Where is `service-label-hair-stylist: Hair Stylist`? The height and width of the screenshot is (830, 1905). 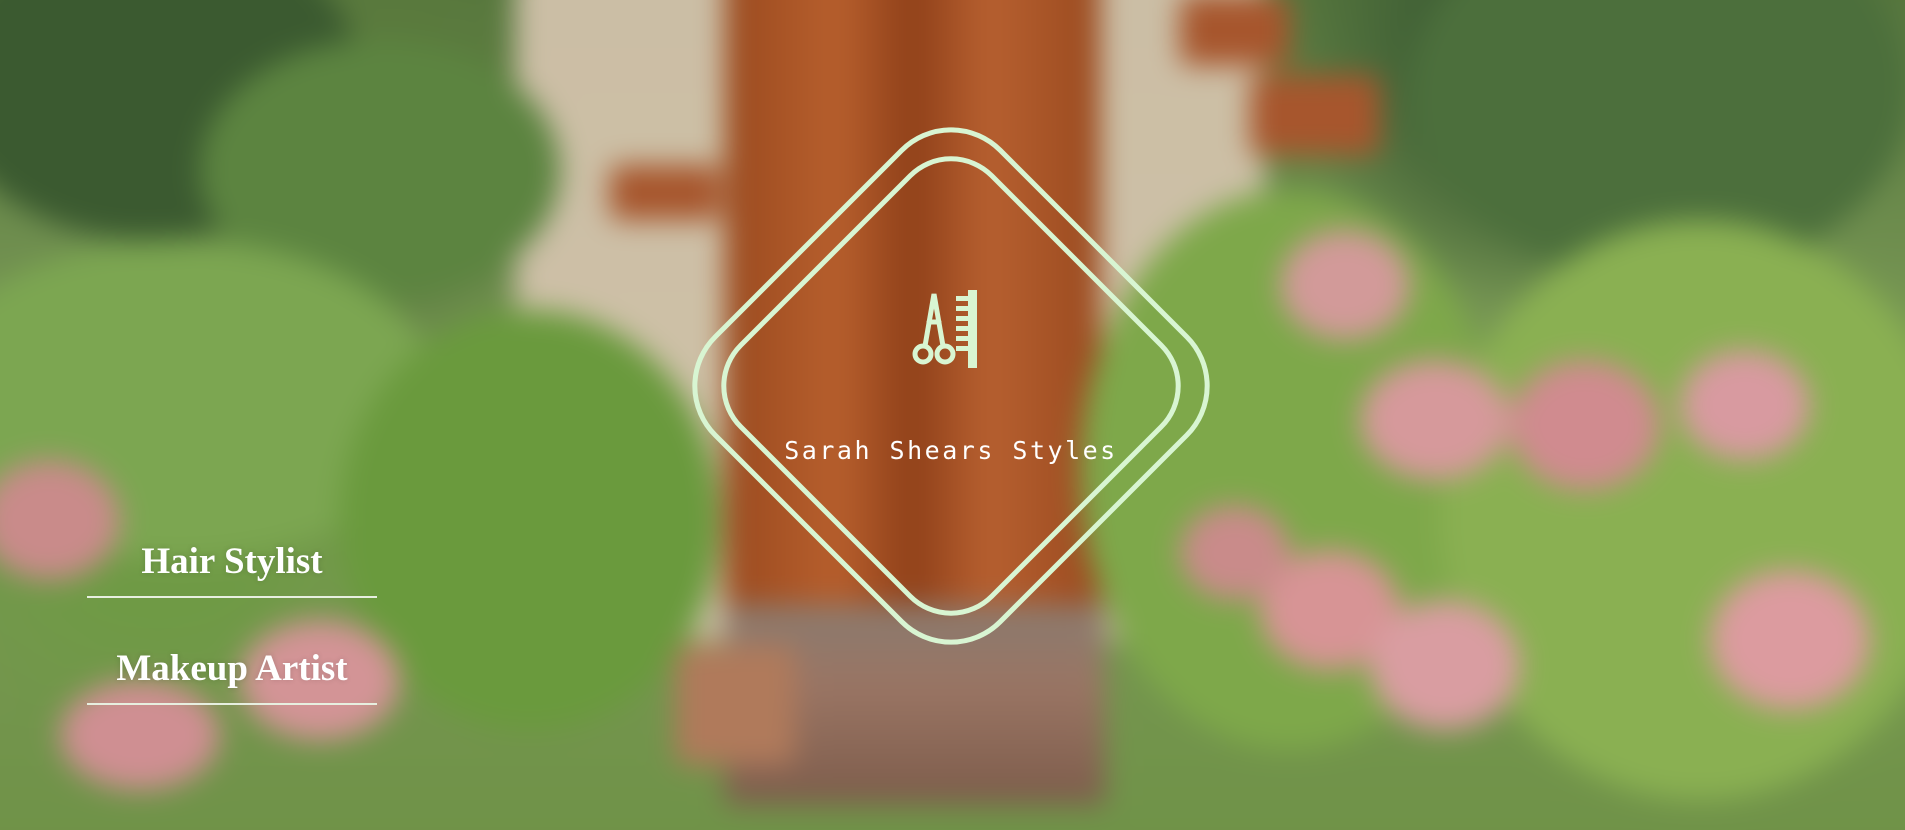
service-label-hair-stylist: Hair Stylist is located at coordinates (232, 561).